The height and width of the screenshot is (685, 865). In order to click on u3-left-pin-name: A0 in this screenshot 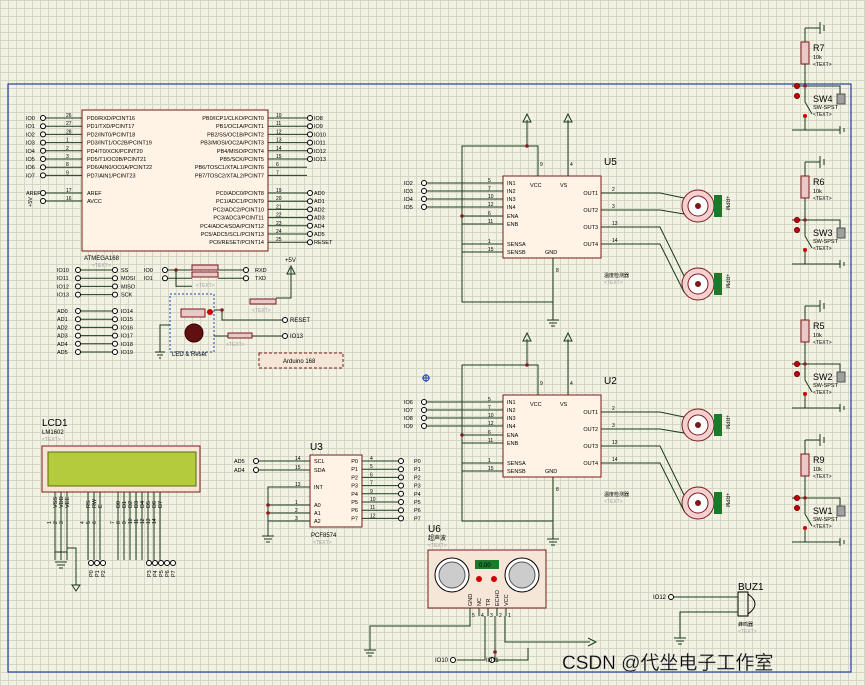, I will do `click(317, 506)`.